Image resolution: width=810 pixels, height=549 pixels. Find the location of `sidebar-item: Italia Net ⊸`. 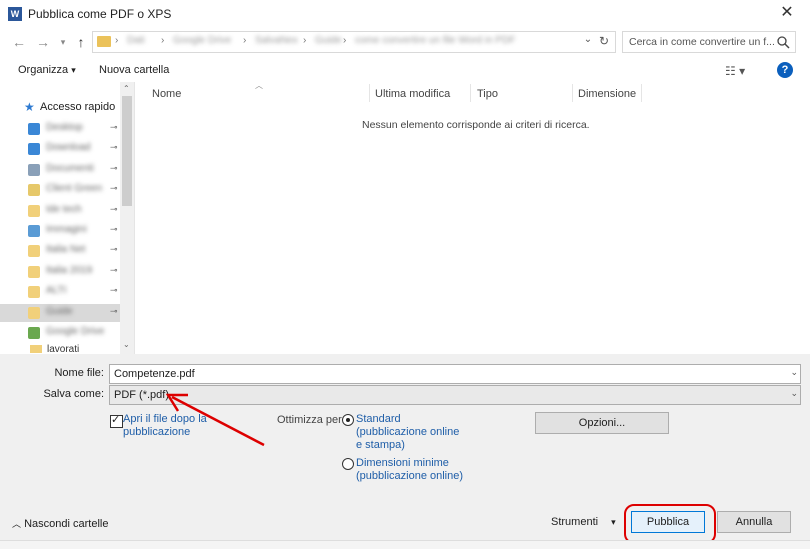

sidebar-item: Italia Net ⊸ is located at coordinates (74, 251).